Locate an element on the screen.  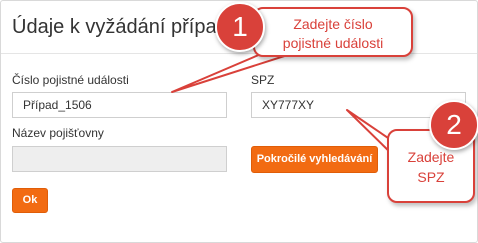
callout-1-line2: pojistné události is located at coordinates (333, 43).